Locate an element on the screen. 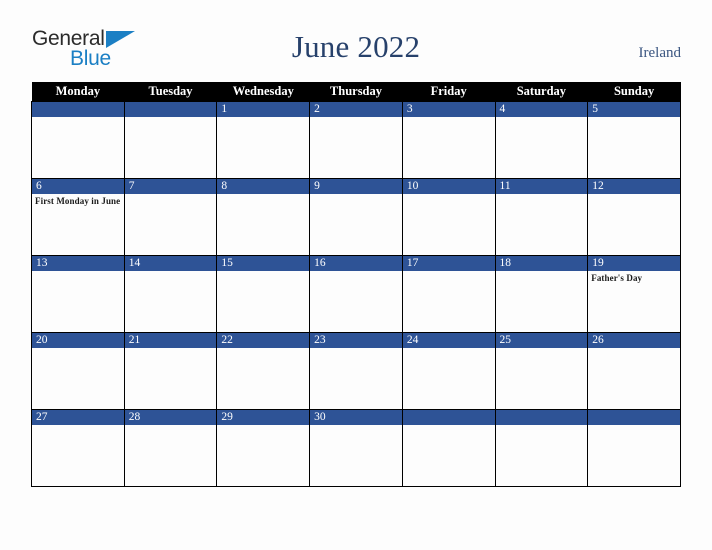 This screenshot has width=712, height=550. calendar-day-cell: 30 is located at coordinates (356, 448).